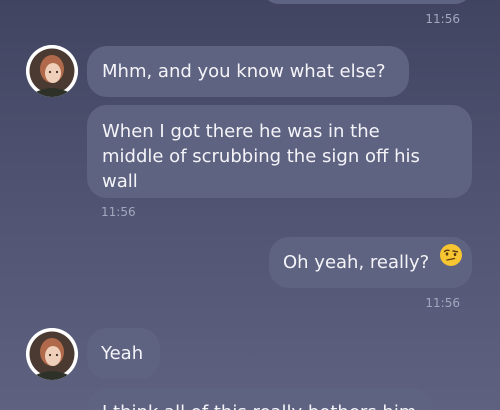  I want to click on message-bubble-outgoing, so click(367, 2).